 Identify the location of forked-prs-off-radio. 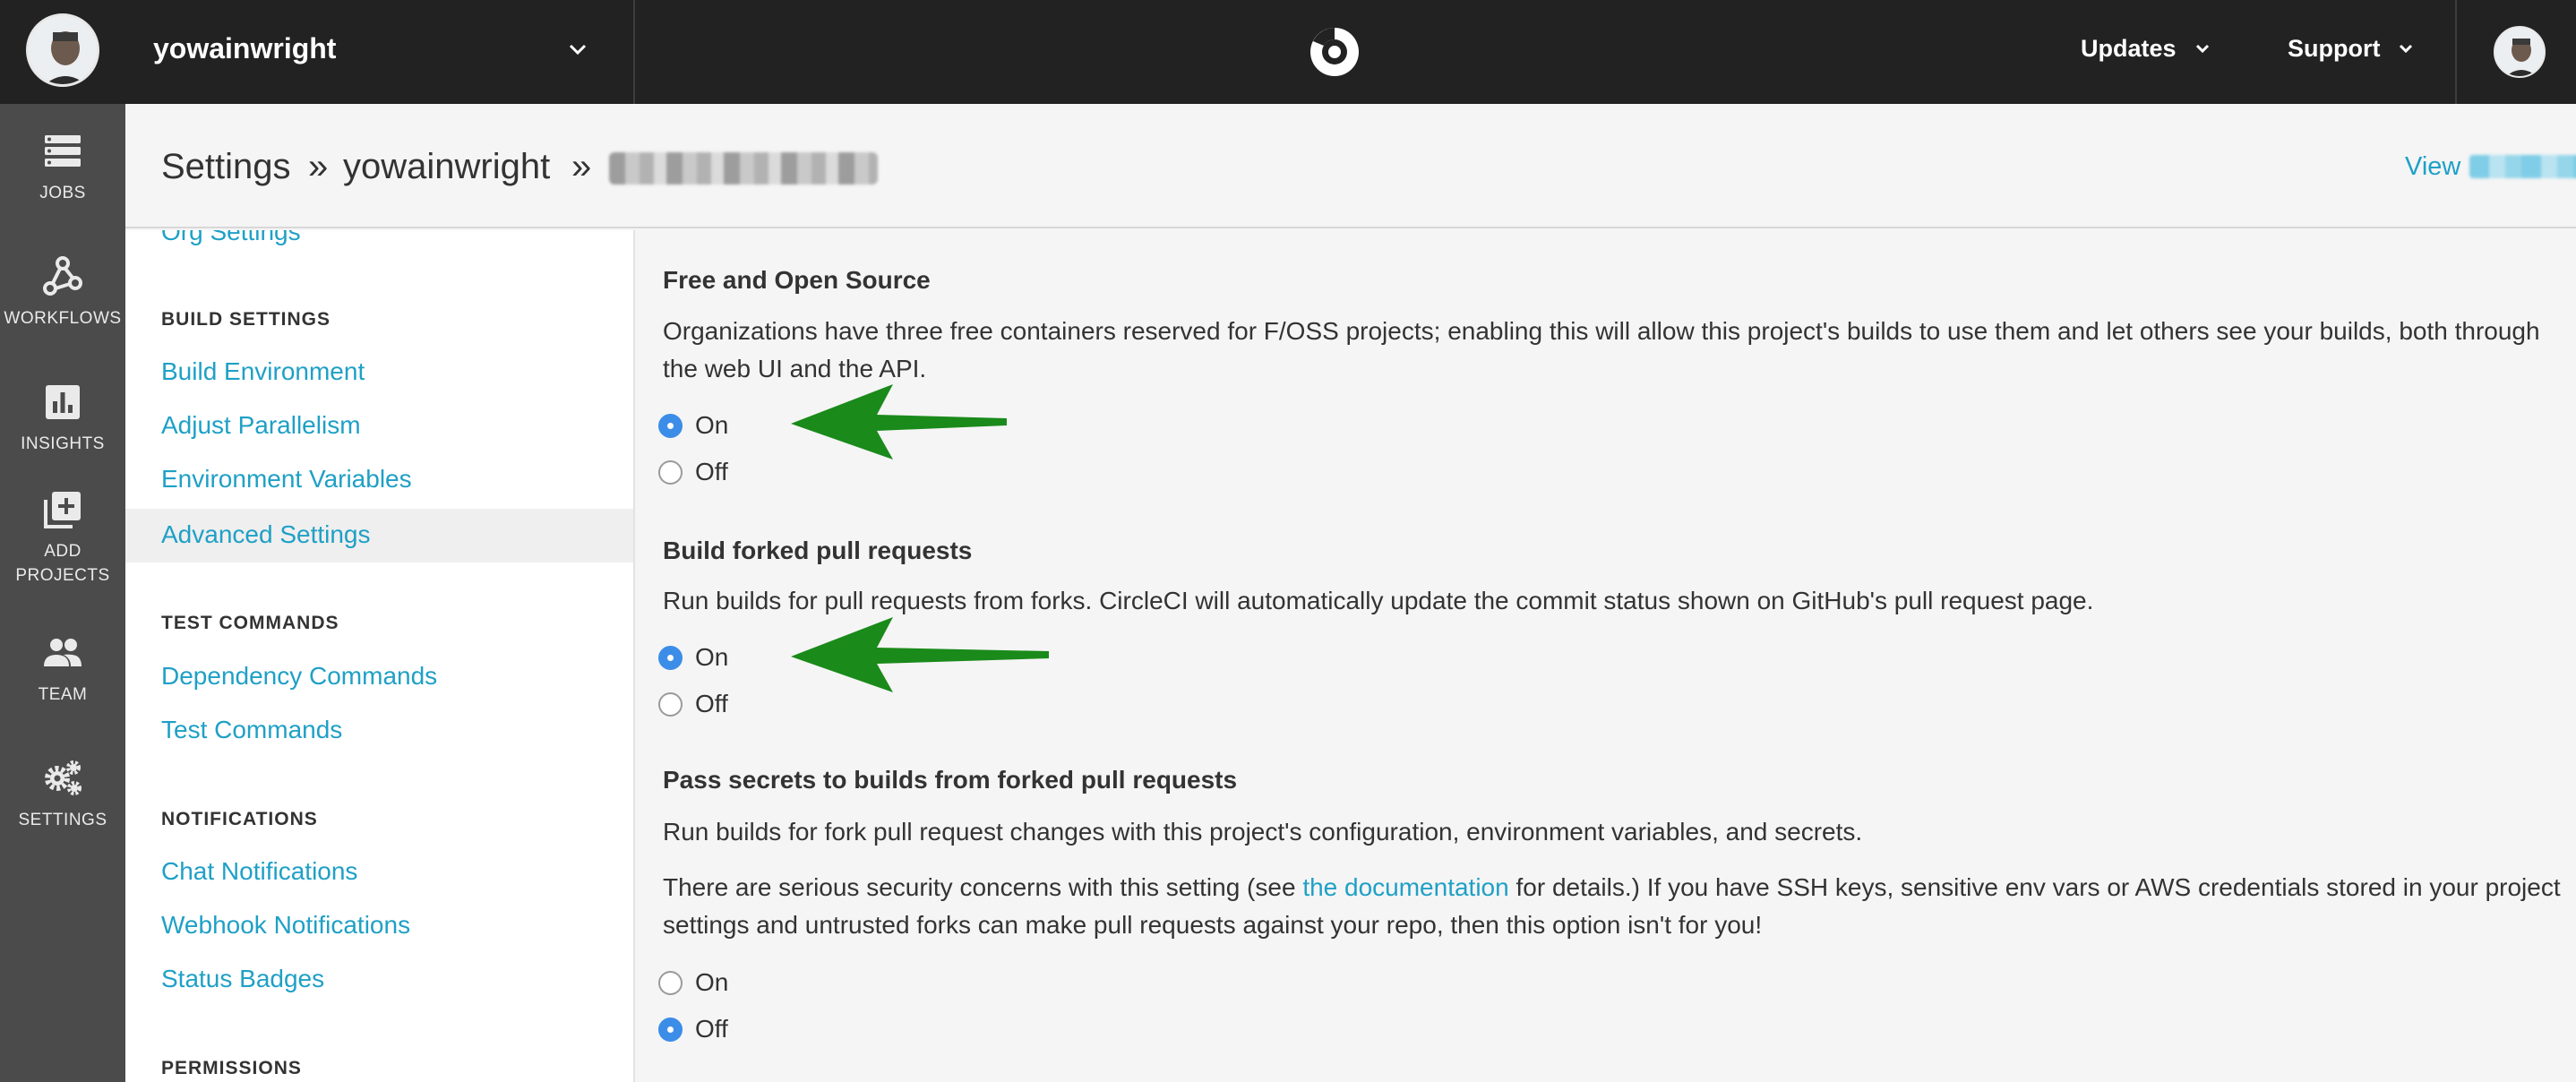
(670, 704).